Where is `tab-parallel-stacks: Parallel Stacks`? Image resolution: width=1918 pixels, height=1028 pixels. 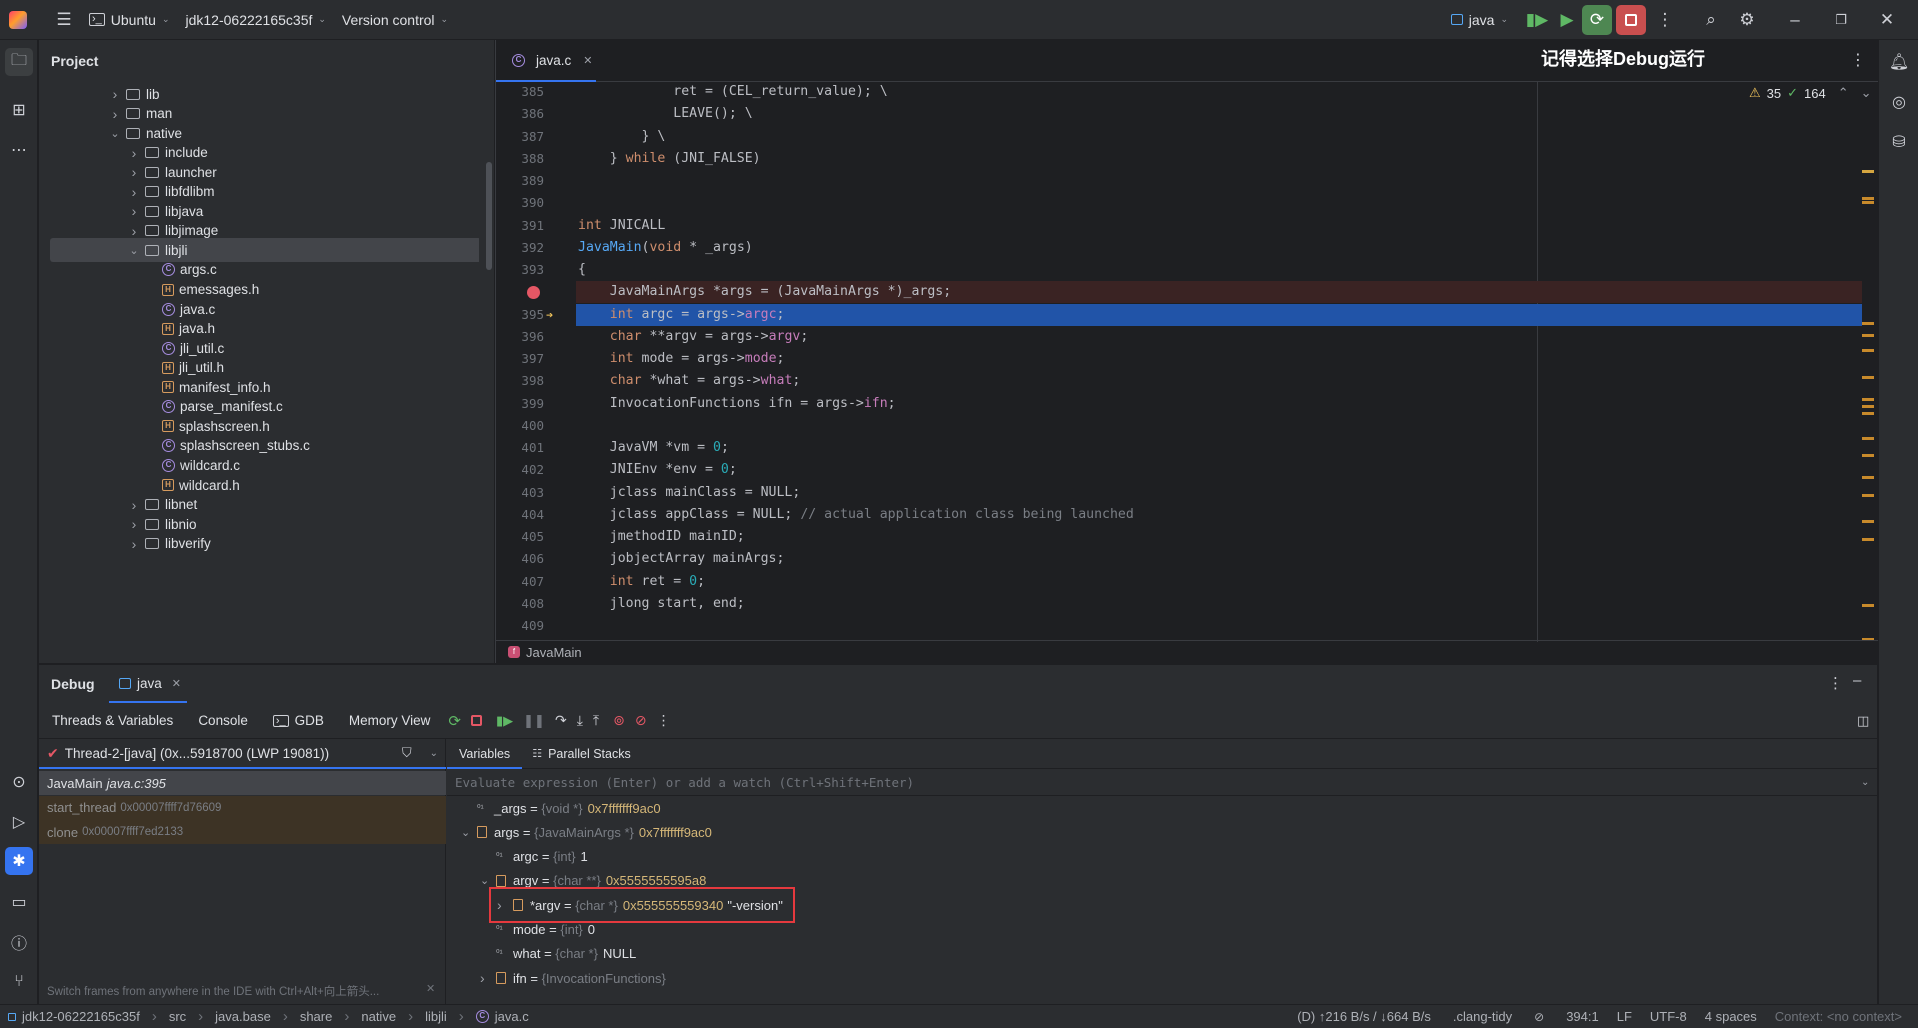 tab-parallel-stacks: Parallel Stacks is located at coordinates (589, 754).